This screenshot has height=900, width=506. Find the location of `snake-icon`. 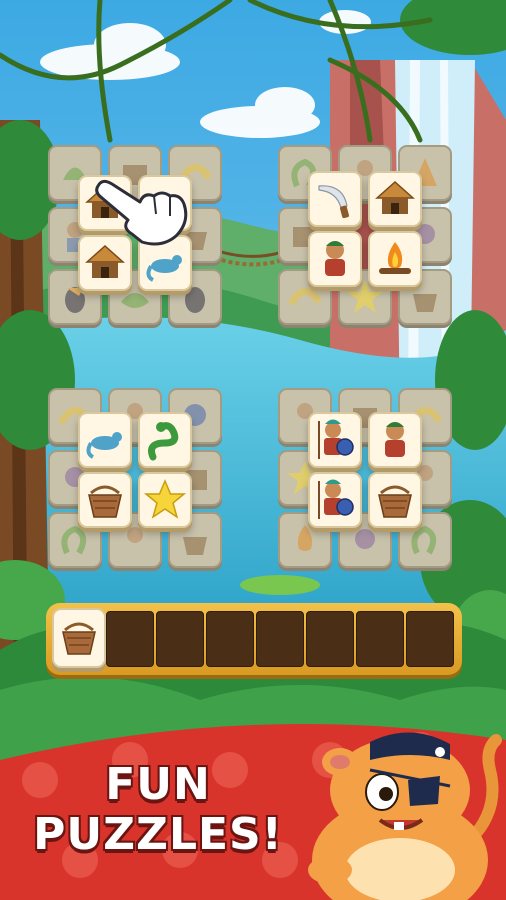

snake-icon is located at coordinates (163, 441).